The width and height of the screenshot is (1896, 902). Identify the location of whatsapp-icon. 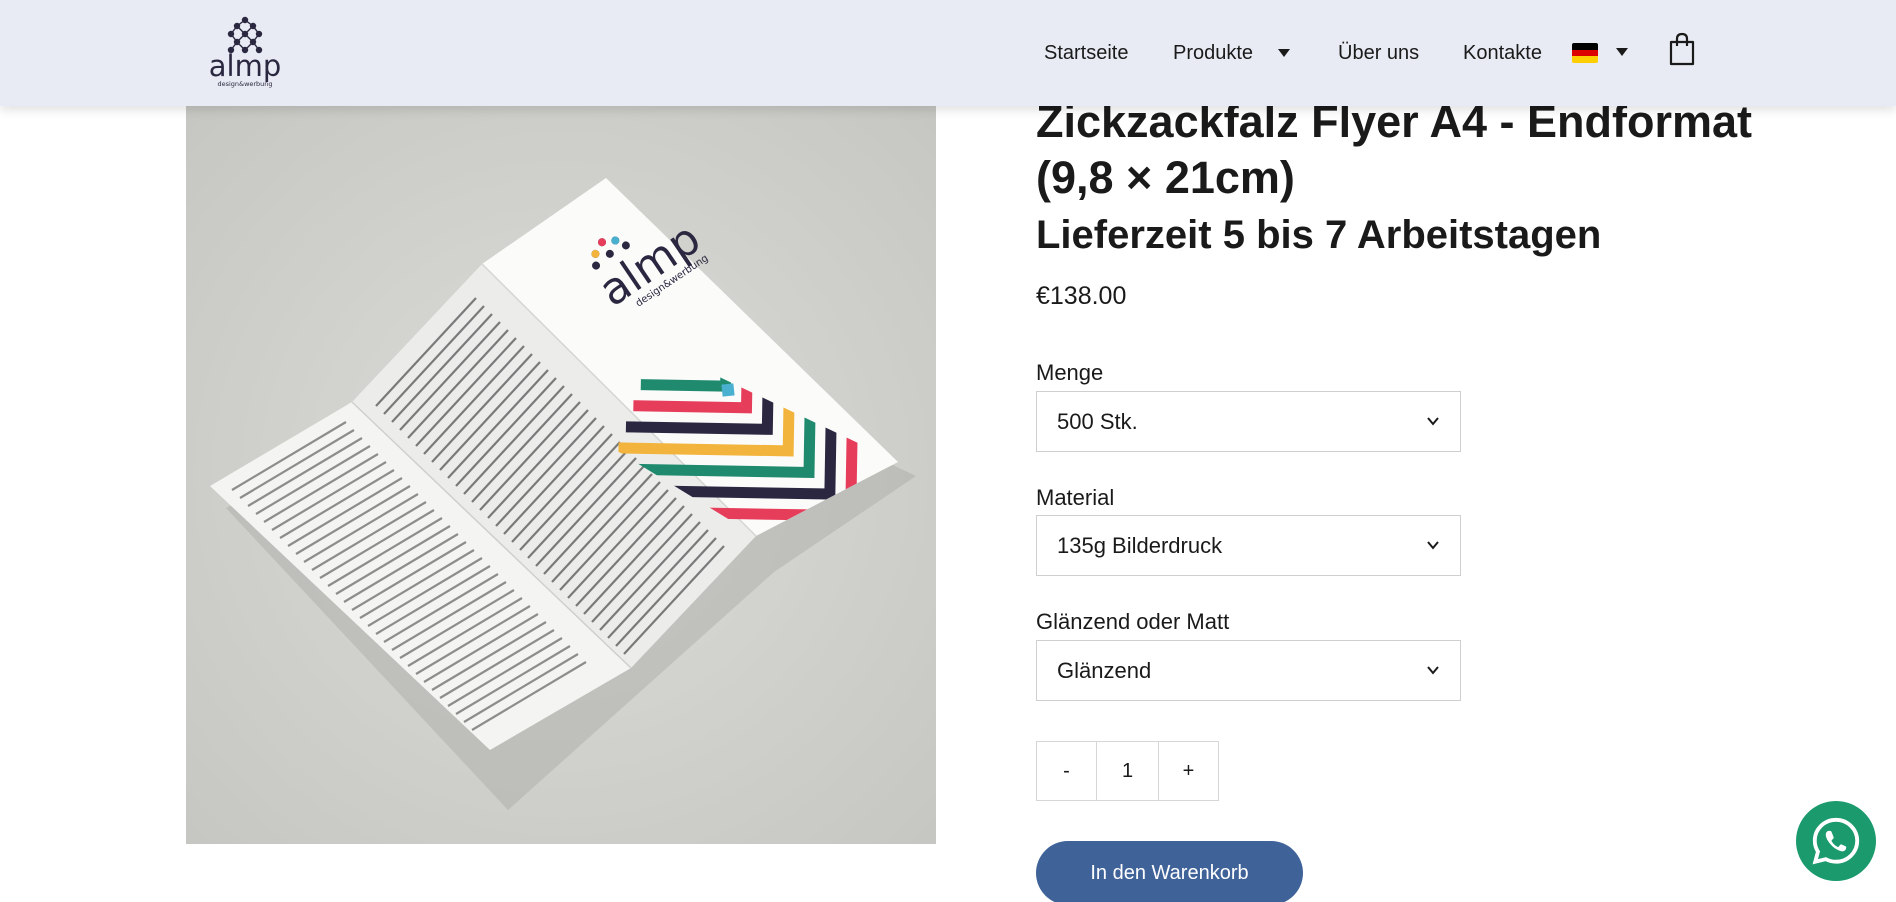
(1836, 841).